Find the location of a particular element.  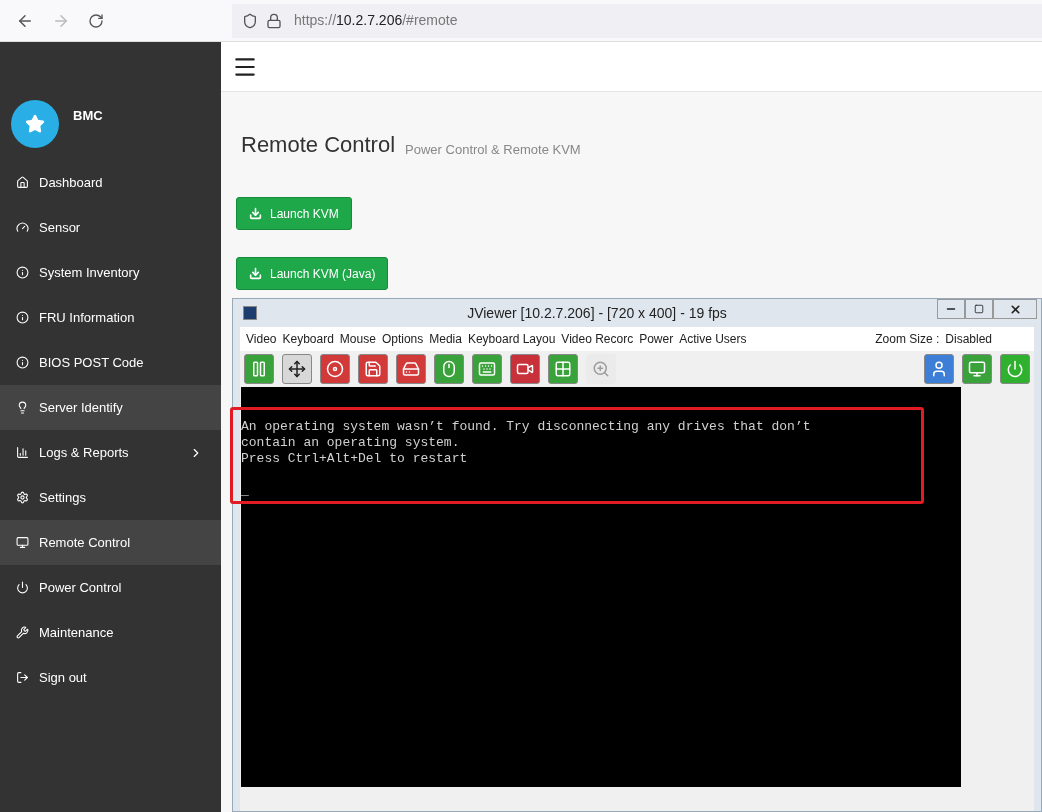

arrows-icon is located at coordinates (297, 369).